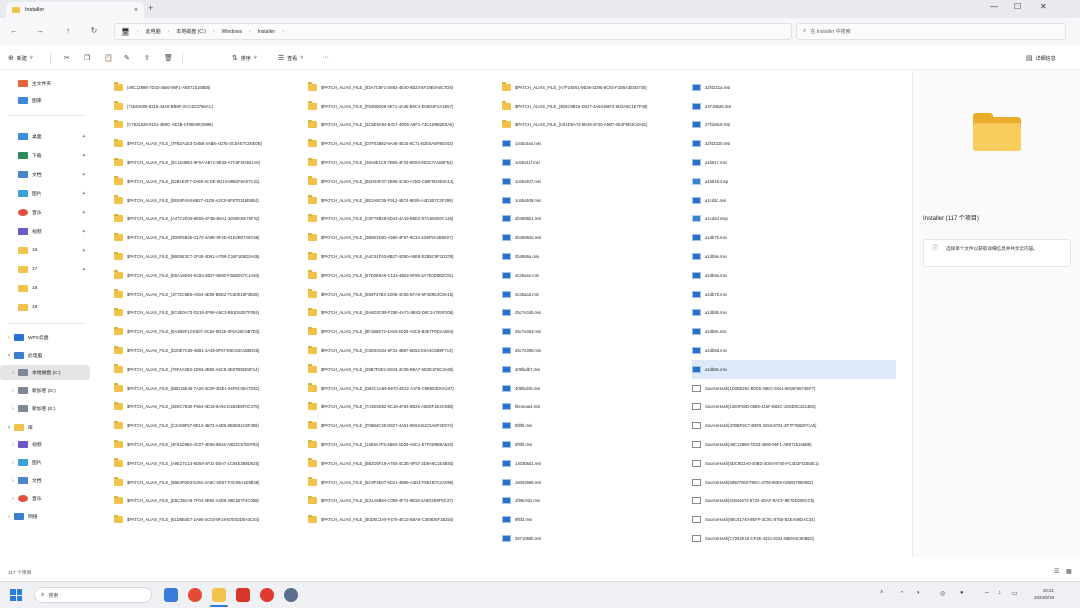 This screenshot has height=608, width=1080. Describe the element at coordinates (45, 372) in the screenshot. I see `sidebar-item-local-disk-c: › 本地磁盘 (C:)` at that location.